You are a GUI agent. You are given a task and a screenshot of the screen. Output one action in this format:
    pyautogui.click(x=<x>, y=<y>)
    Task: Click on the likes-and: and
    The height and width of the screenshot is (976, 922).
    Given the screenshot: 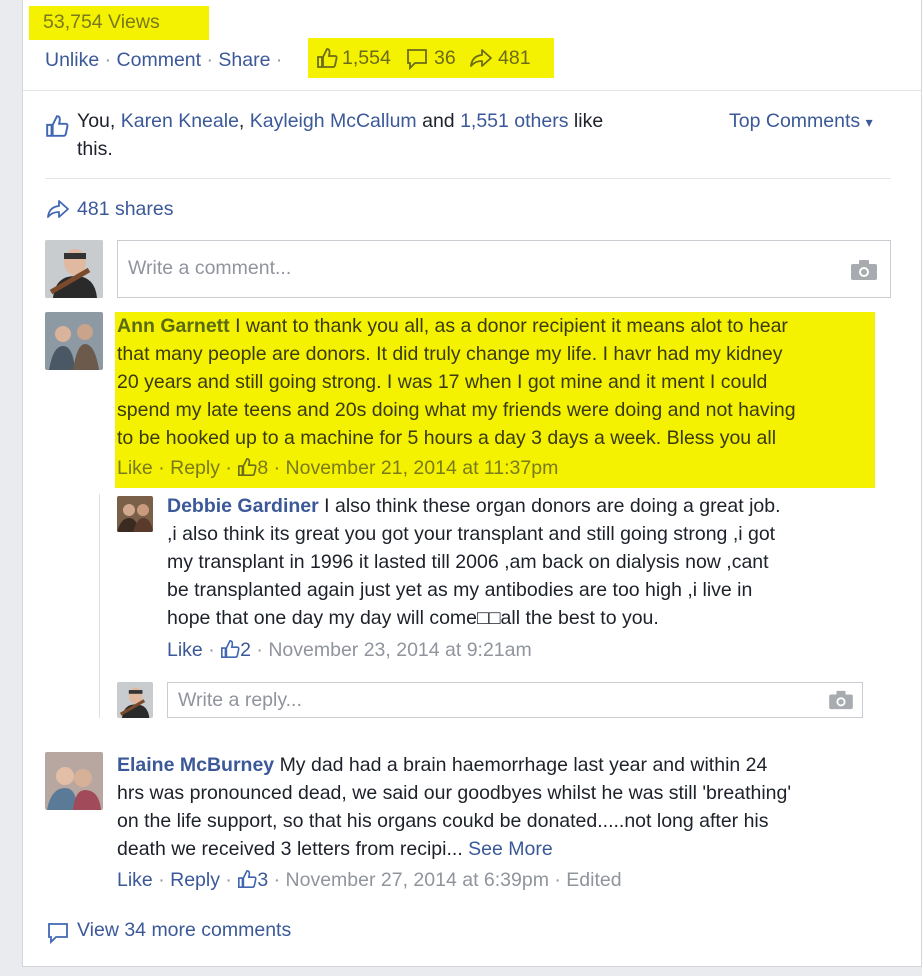 What is the action you would take?
    pyautogui.click(x=438, y=121)
    